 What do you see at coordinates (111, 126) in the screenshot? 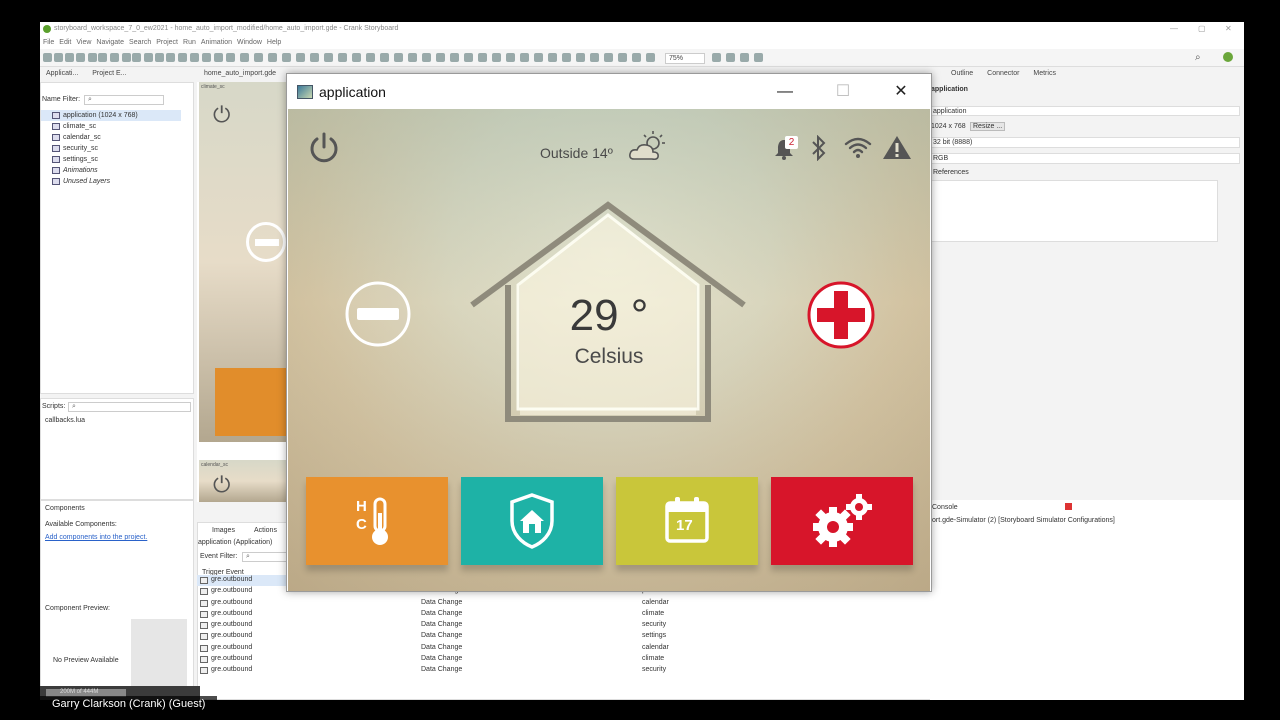
I see `tree-item: climate_sc` at bounding box center [111, 126].